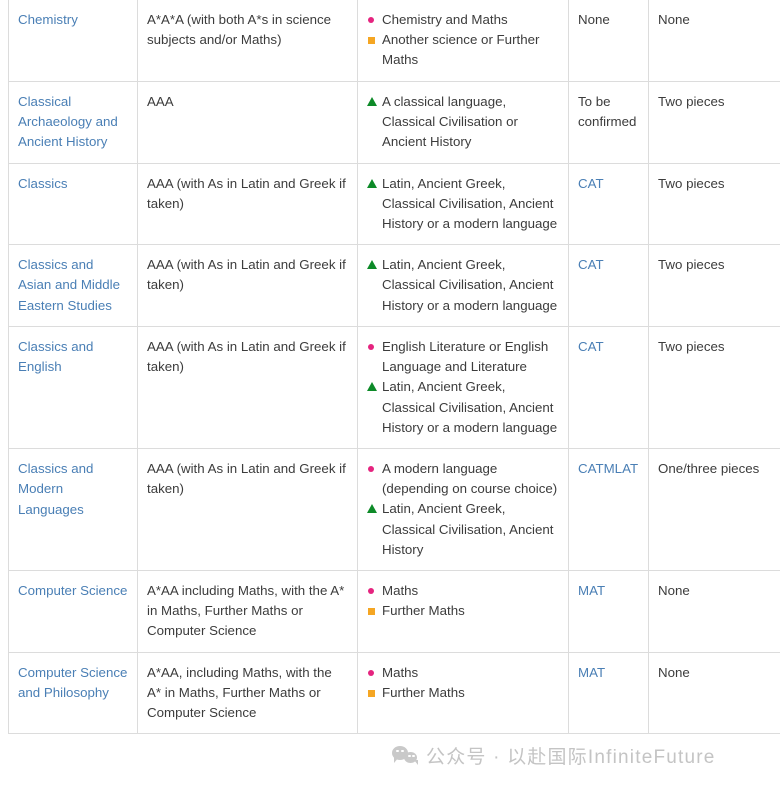 The image size is (780, 789). Describe the element at coordinates (445, 19) in the screenshot. I see `subject-text: Chemistry and Maths` at that location.